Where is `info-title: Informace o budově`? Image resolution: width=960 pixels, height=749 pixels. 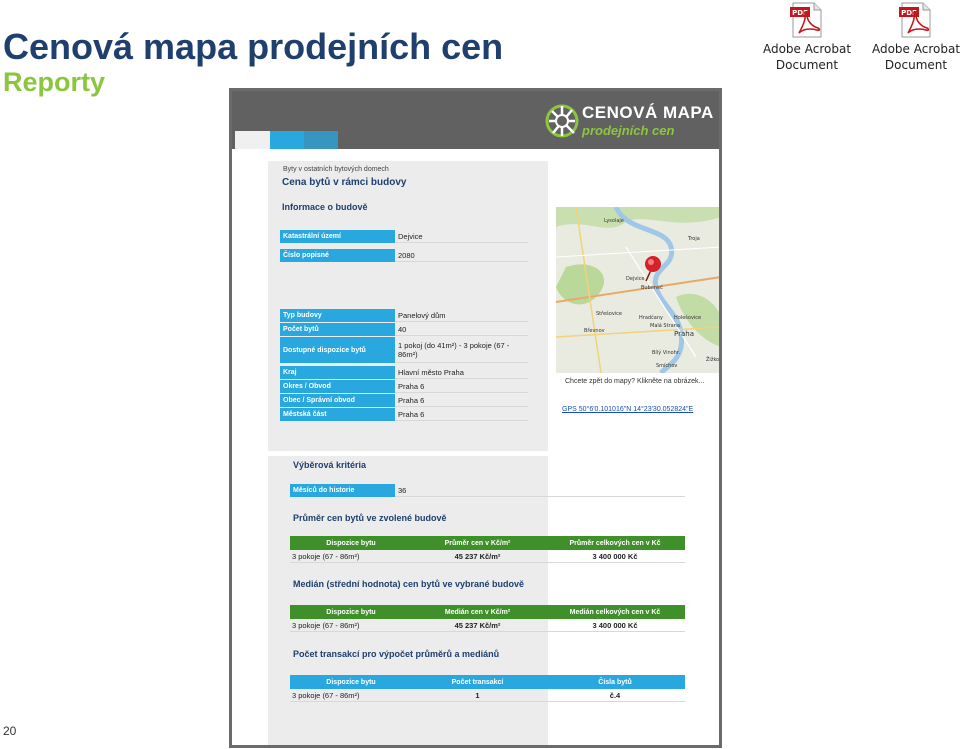 info-title: Informace o budově is located at coordinates (325, 207).